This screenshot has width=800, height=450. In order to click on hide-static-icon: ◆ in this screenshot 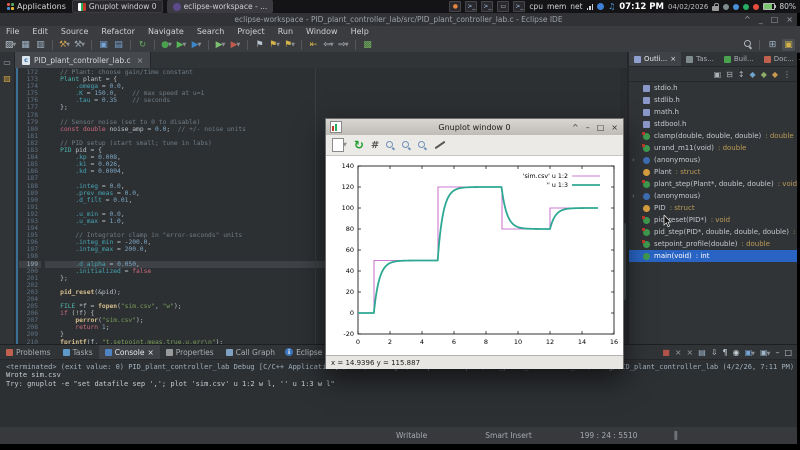, I will do `click(764, 74)`.